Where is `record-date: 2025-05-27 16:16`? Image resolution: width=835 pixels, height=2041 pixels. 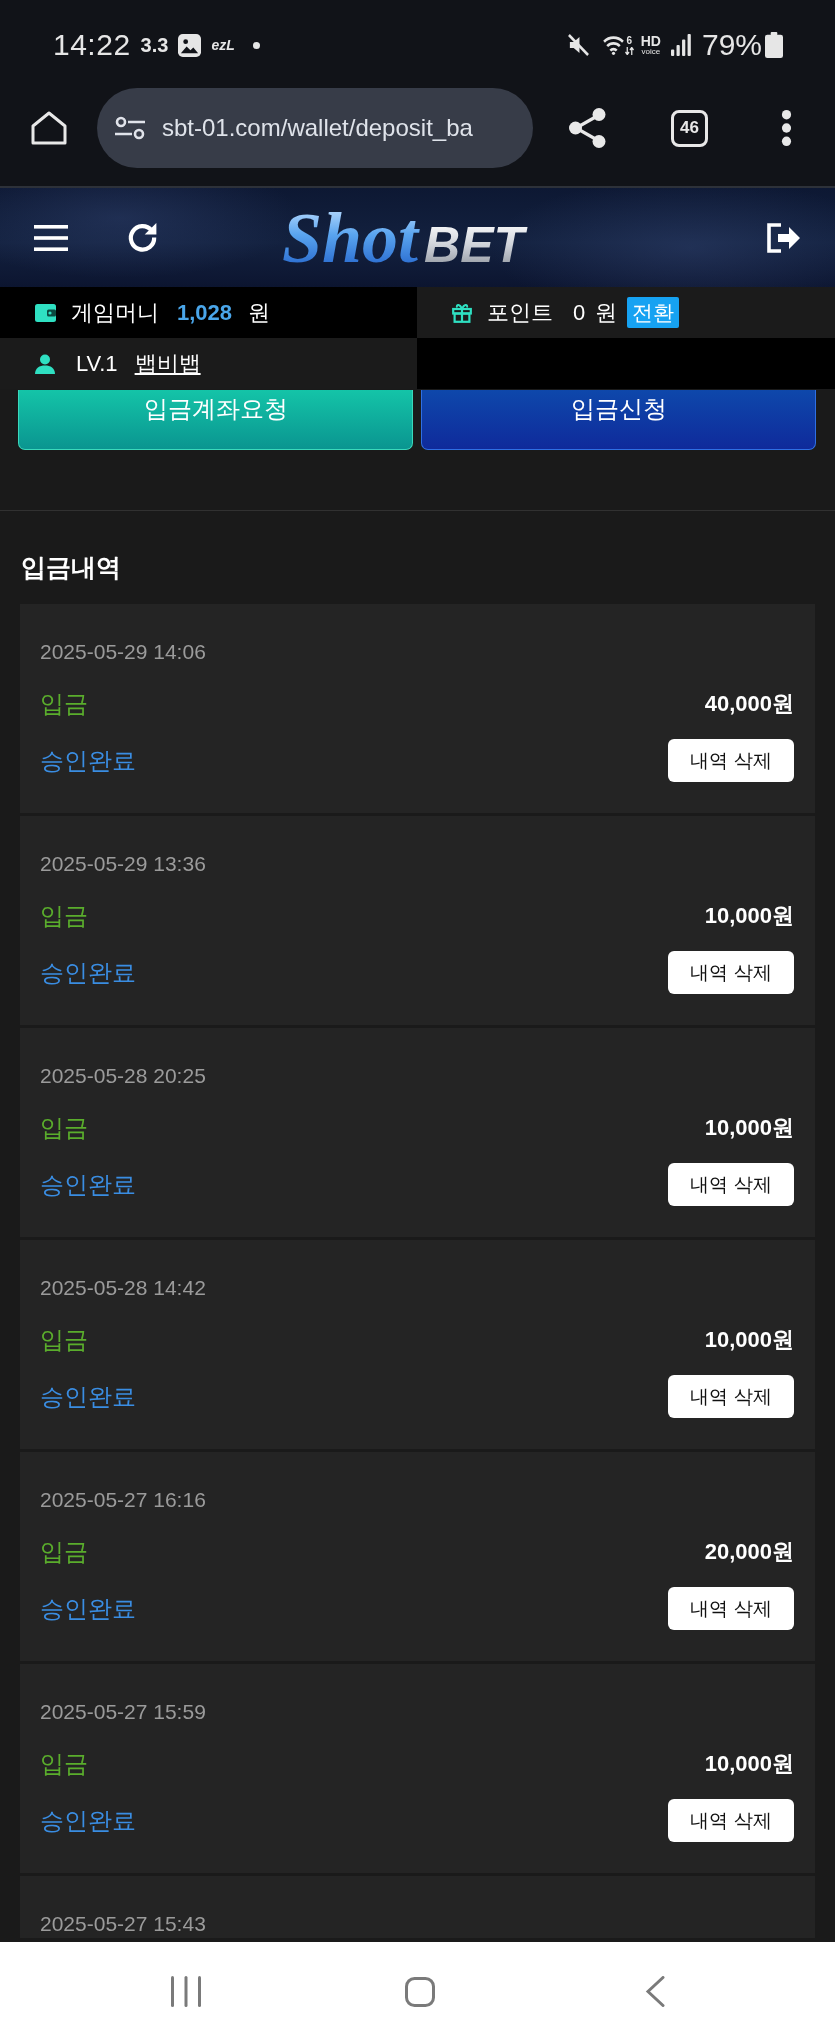 record-date: 2025-05-27 16:16 is located at coordinates (123, 1500).